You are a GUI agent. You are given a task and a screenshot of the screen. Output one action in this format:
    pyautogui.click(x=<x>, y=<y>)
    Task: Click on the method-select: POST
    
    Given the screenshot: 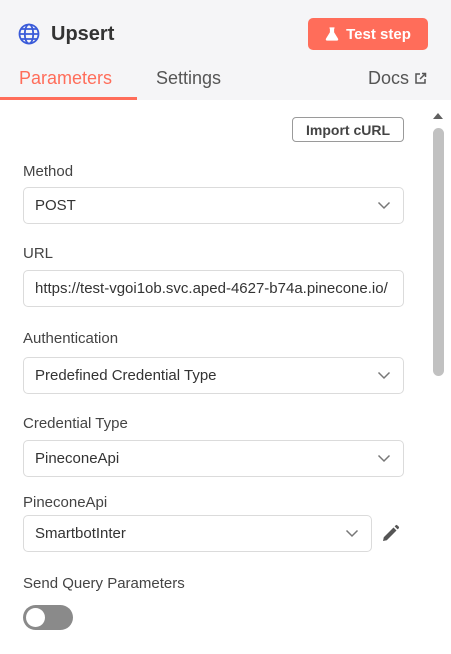 What is the action you would take?
    pyautogui.click(x=213, y=205)
    